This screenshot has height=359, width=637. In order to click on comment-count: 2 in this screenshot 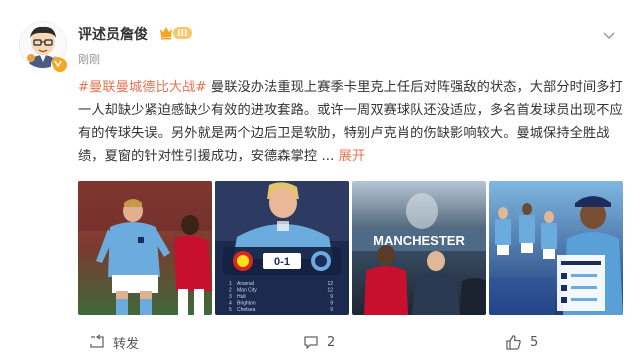, I will do `click(331, 342)`.